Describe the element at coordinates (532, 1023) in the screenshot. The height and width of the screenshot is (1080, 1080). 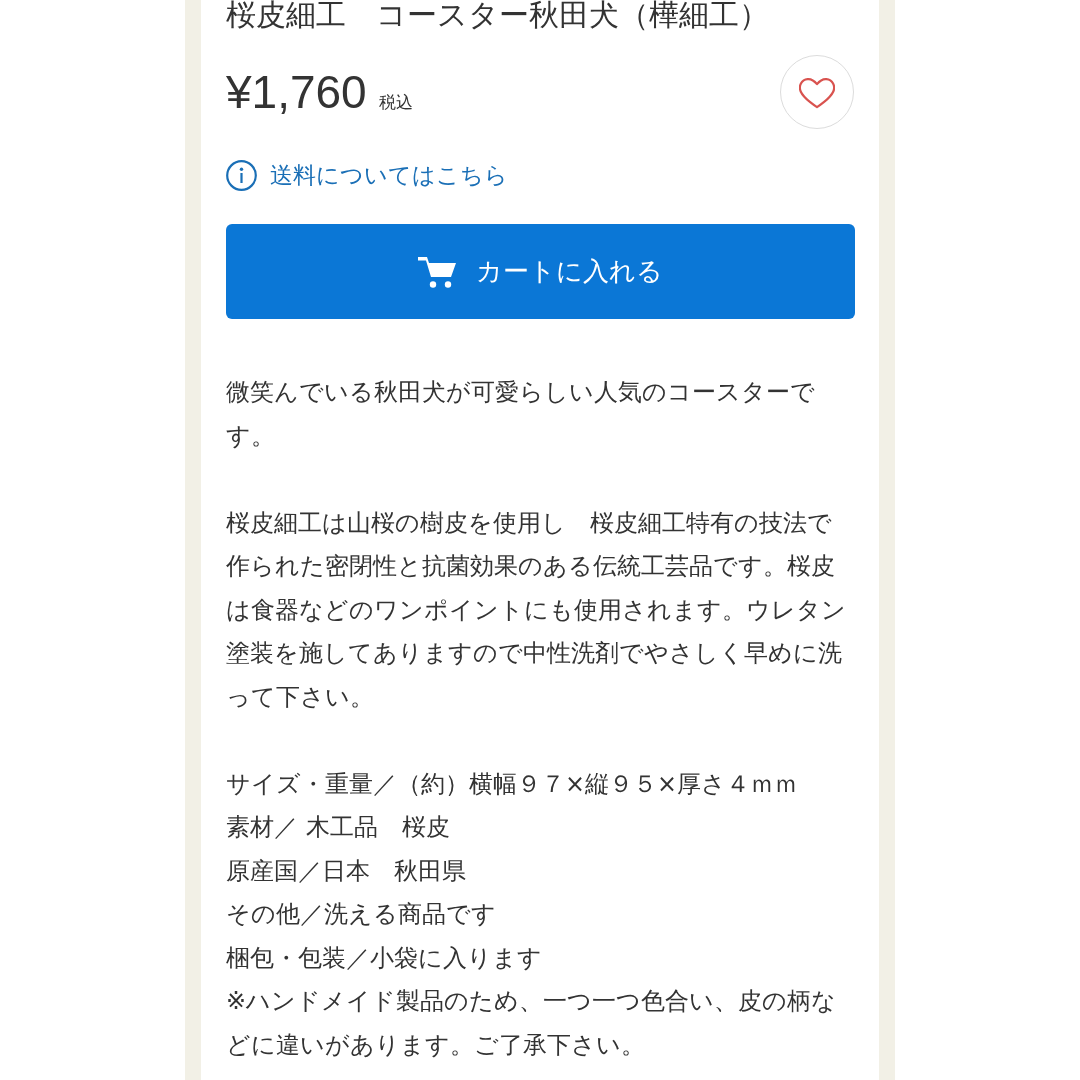
I see `spec-line: ※ハンドメイド製品のため、一つ一つ色合い、皮の柄などに違いがあります。ご了承下さい。` at that location.